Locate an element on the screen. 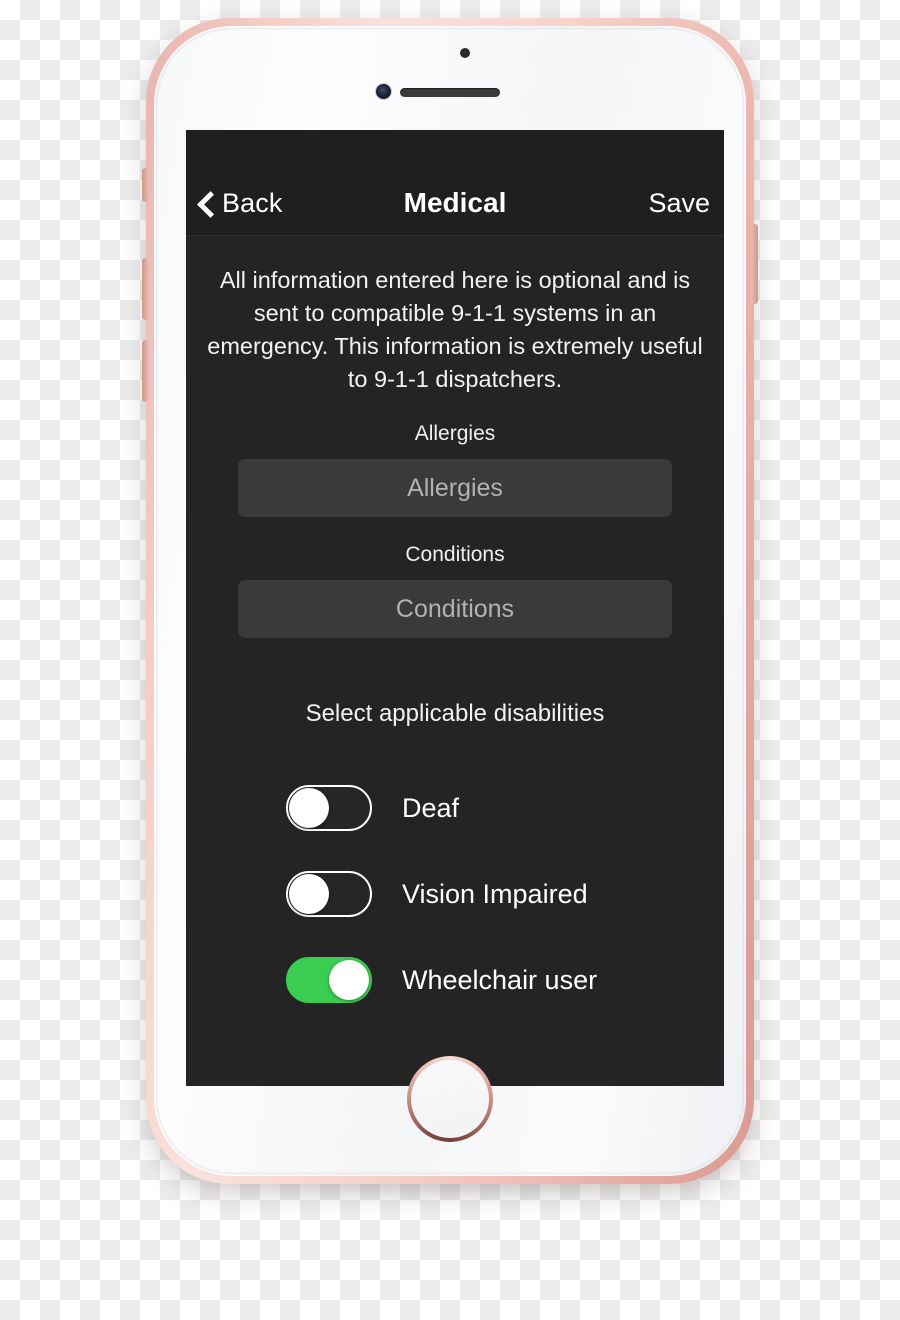  earpiece-speaker-icon is located at coordinates (450, 92).